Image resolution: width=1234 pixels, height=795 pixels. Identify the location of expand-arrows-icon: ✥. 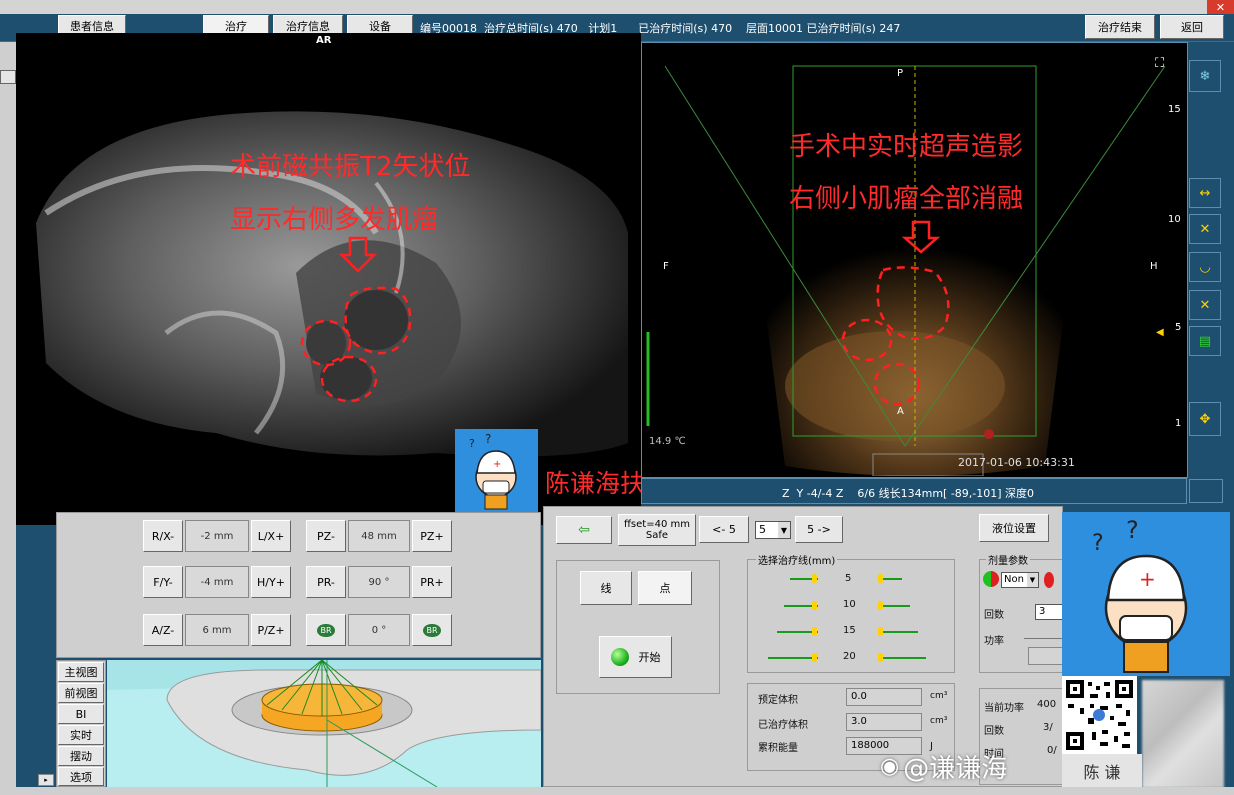
(1205, 419).